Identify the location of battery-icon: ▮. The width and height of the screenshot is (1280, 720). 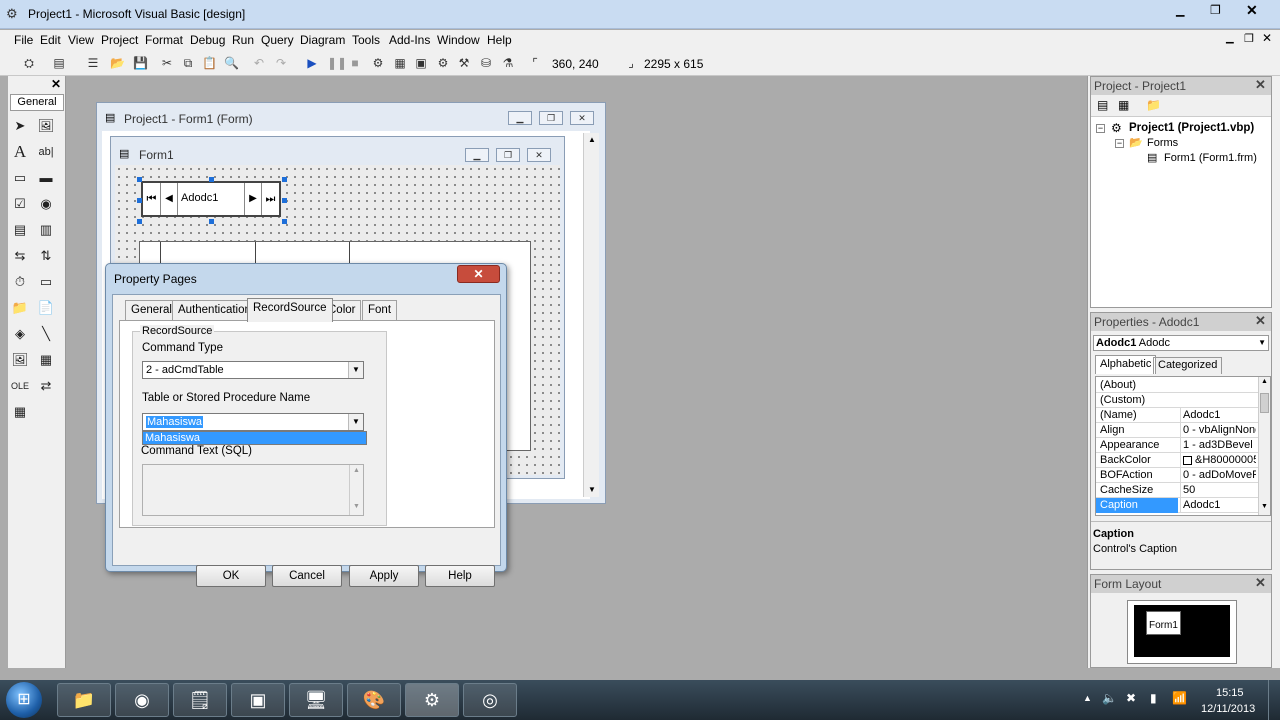
(1153, 698).